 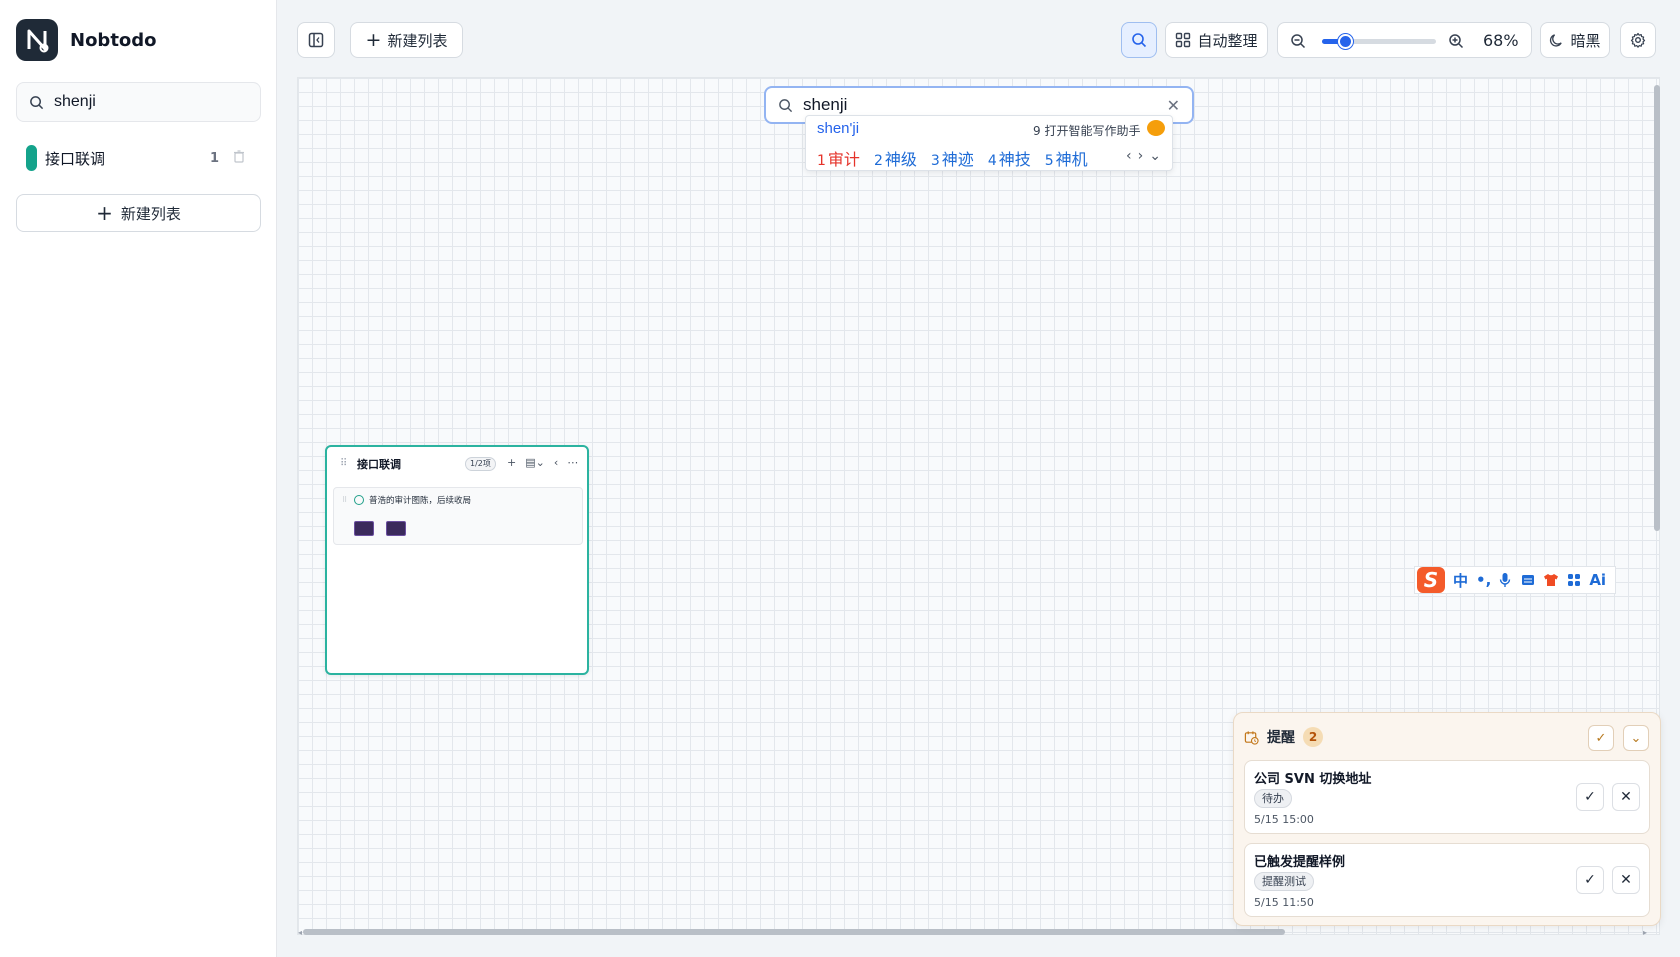 I want to click on canvas-search-input: shenji, so click(x=825, y=105).